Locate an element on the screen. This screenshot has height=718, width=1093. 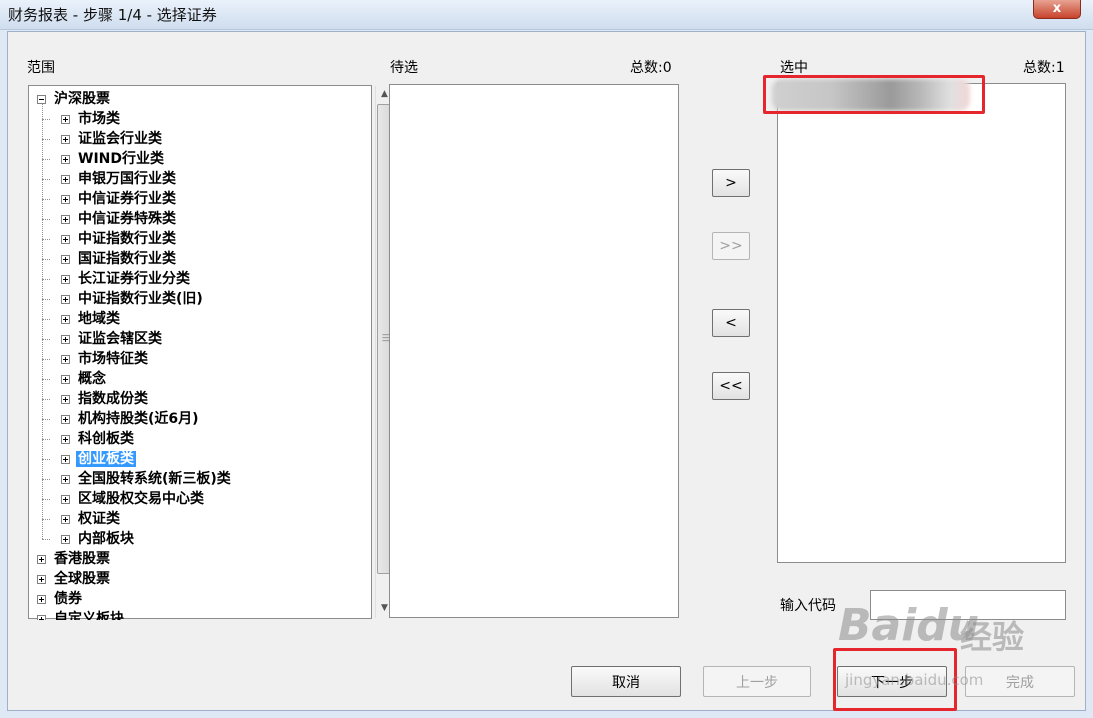
tree-root-item: 全球股票 is located at coordinates (74, 579).